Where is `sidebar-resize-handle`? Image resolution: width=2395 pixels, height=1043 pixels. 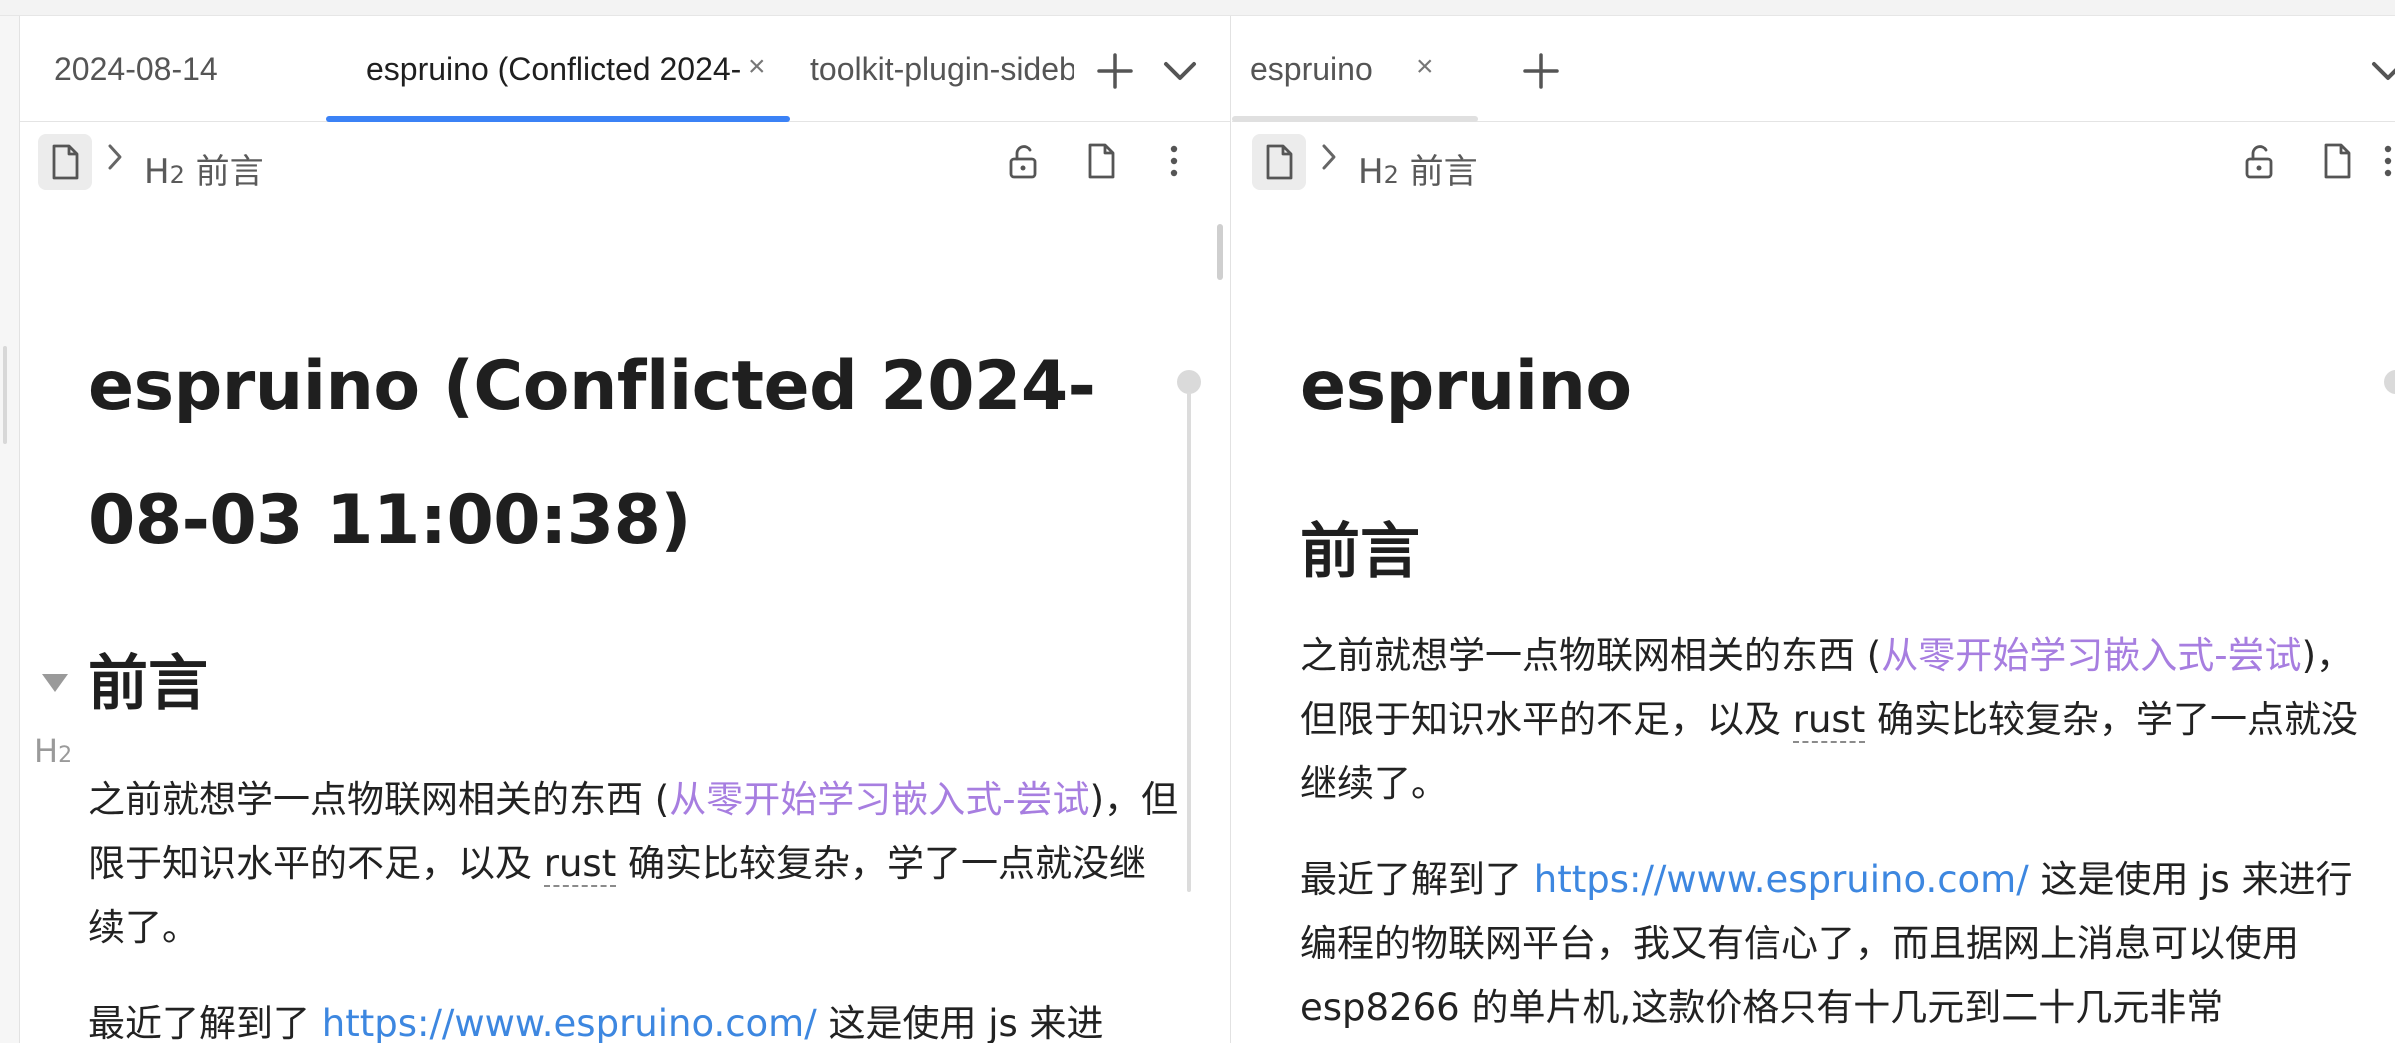
sidebar-resize-handle is located at coordinates (5, 395).